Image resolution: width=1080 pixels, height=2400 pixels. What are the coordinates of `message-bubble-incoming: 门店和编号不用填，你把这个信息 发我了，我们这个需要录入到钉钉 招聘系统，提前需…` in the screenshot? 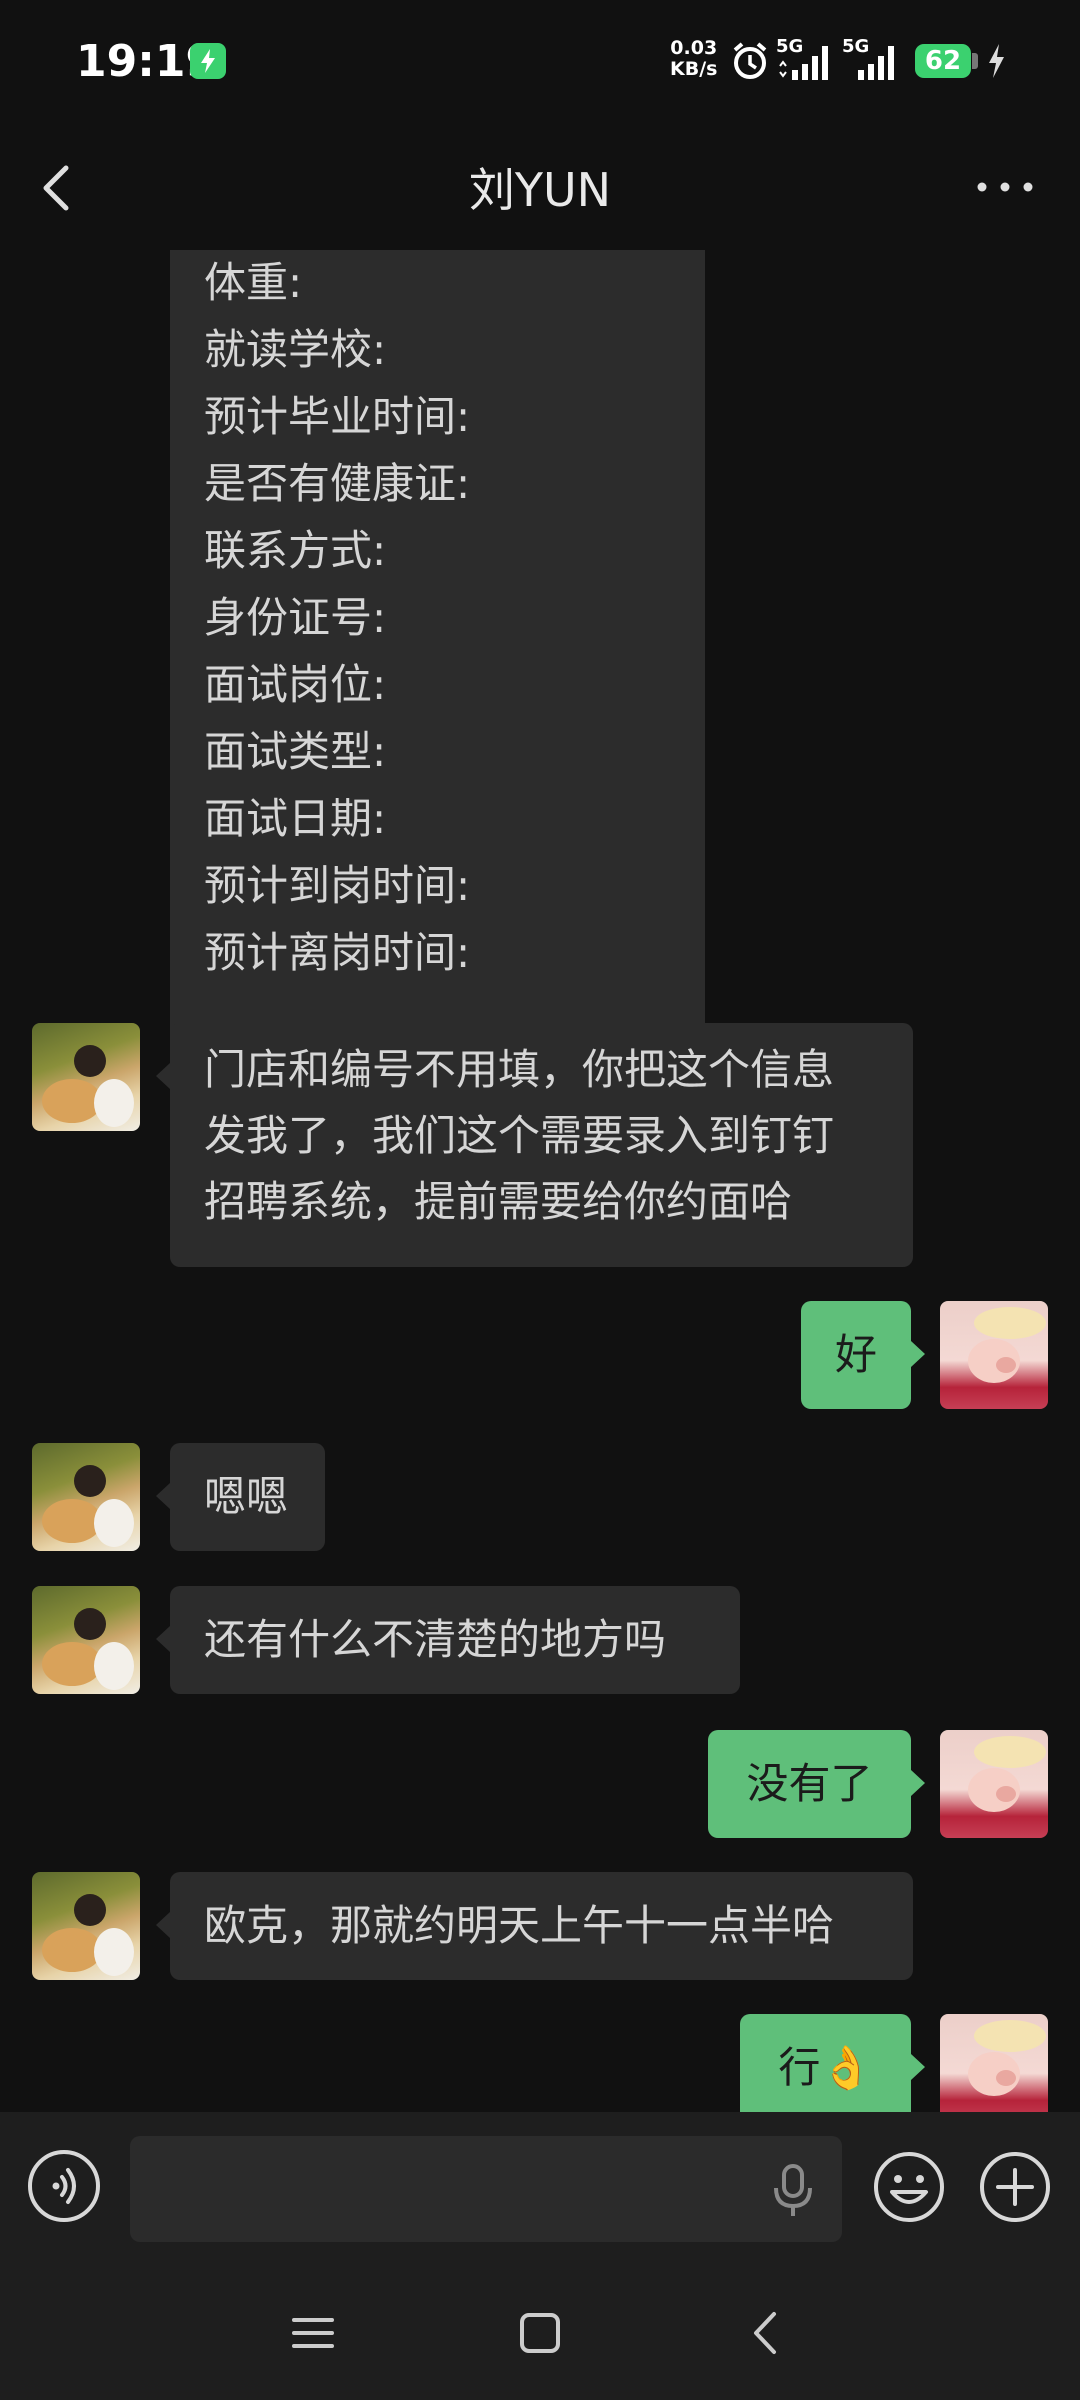 It's located at (534, 1145).